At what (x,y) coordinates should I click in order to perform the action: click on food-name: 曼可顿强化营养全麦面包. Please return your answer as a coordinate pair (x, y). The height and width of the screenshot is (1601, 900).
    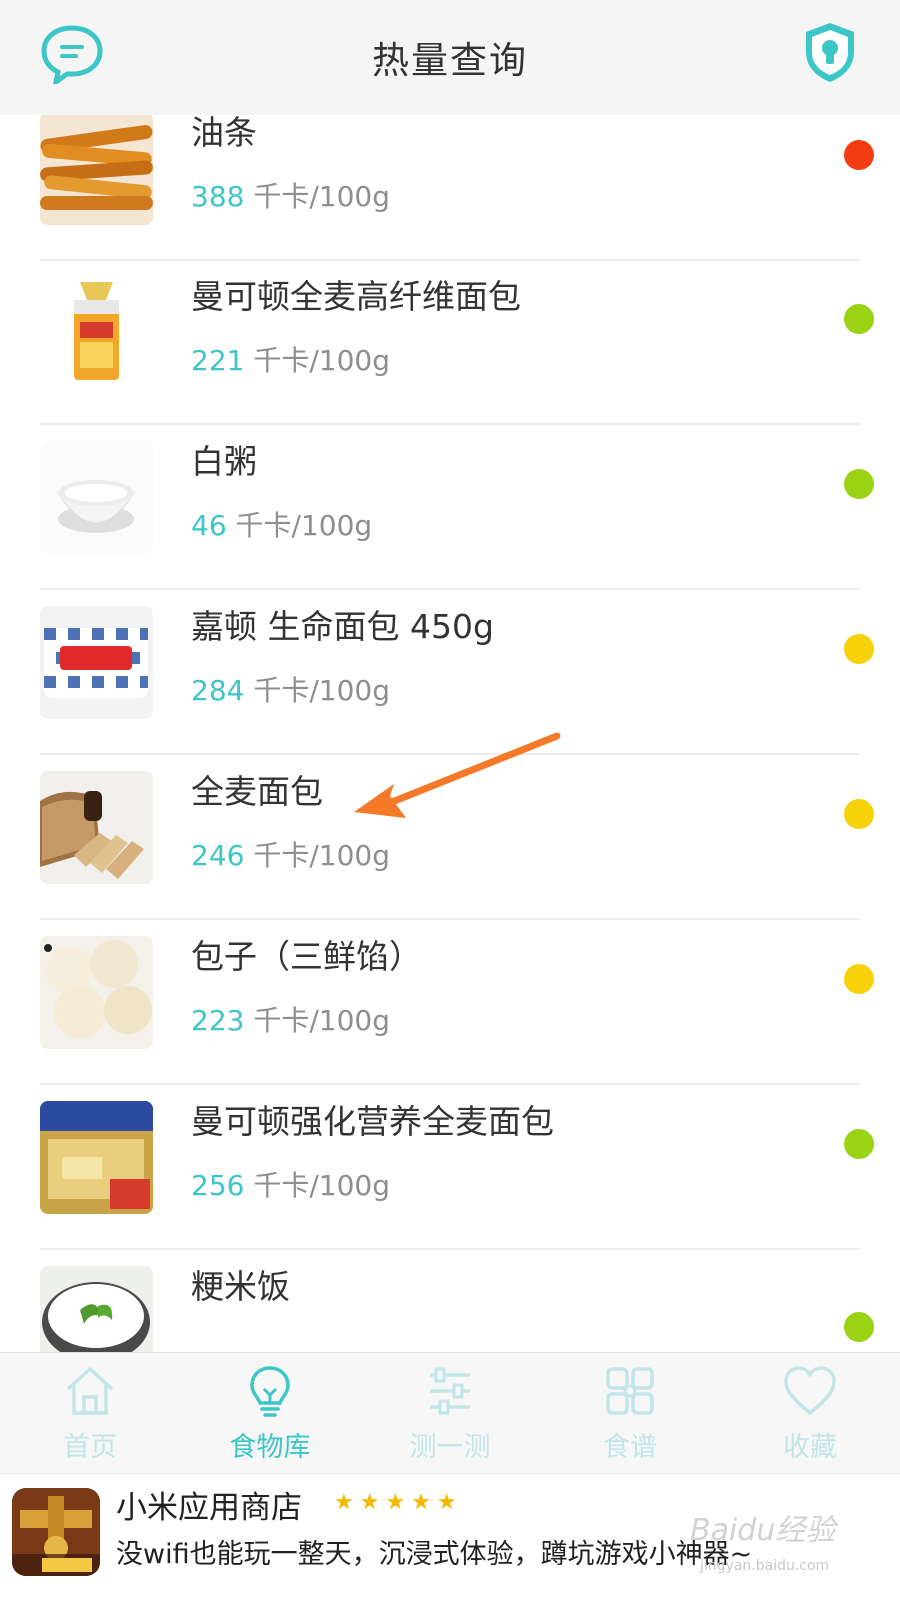
    Looking at the image, I should click on (372, 1121).